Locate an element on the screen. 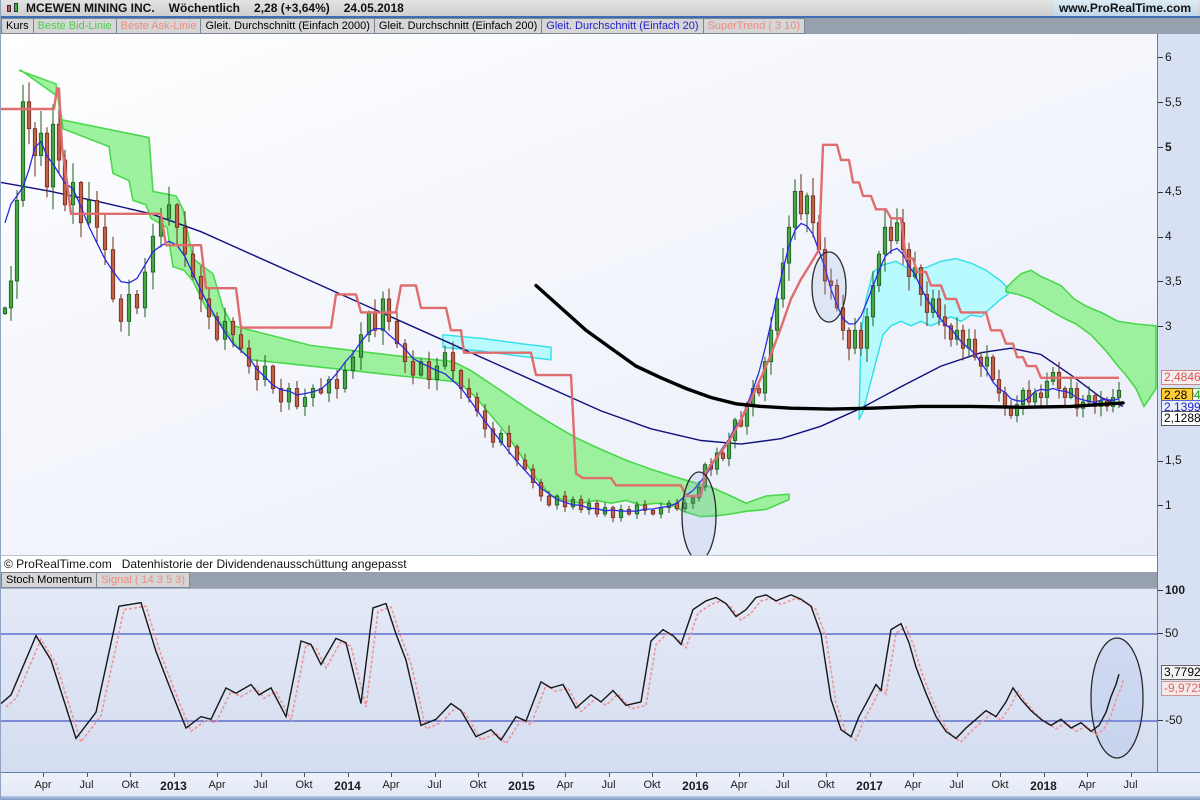 This screenshot has width=1200, height=800. x-label-Jul-9: Jul is located at coordinates (434, 785).